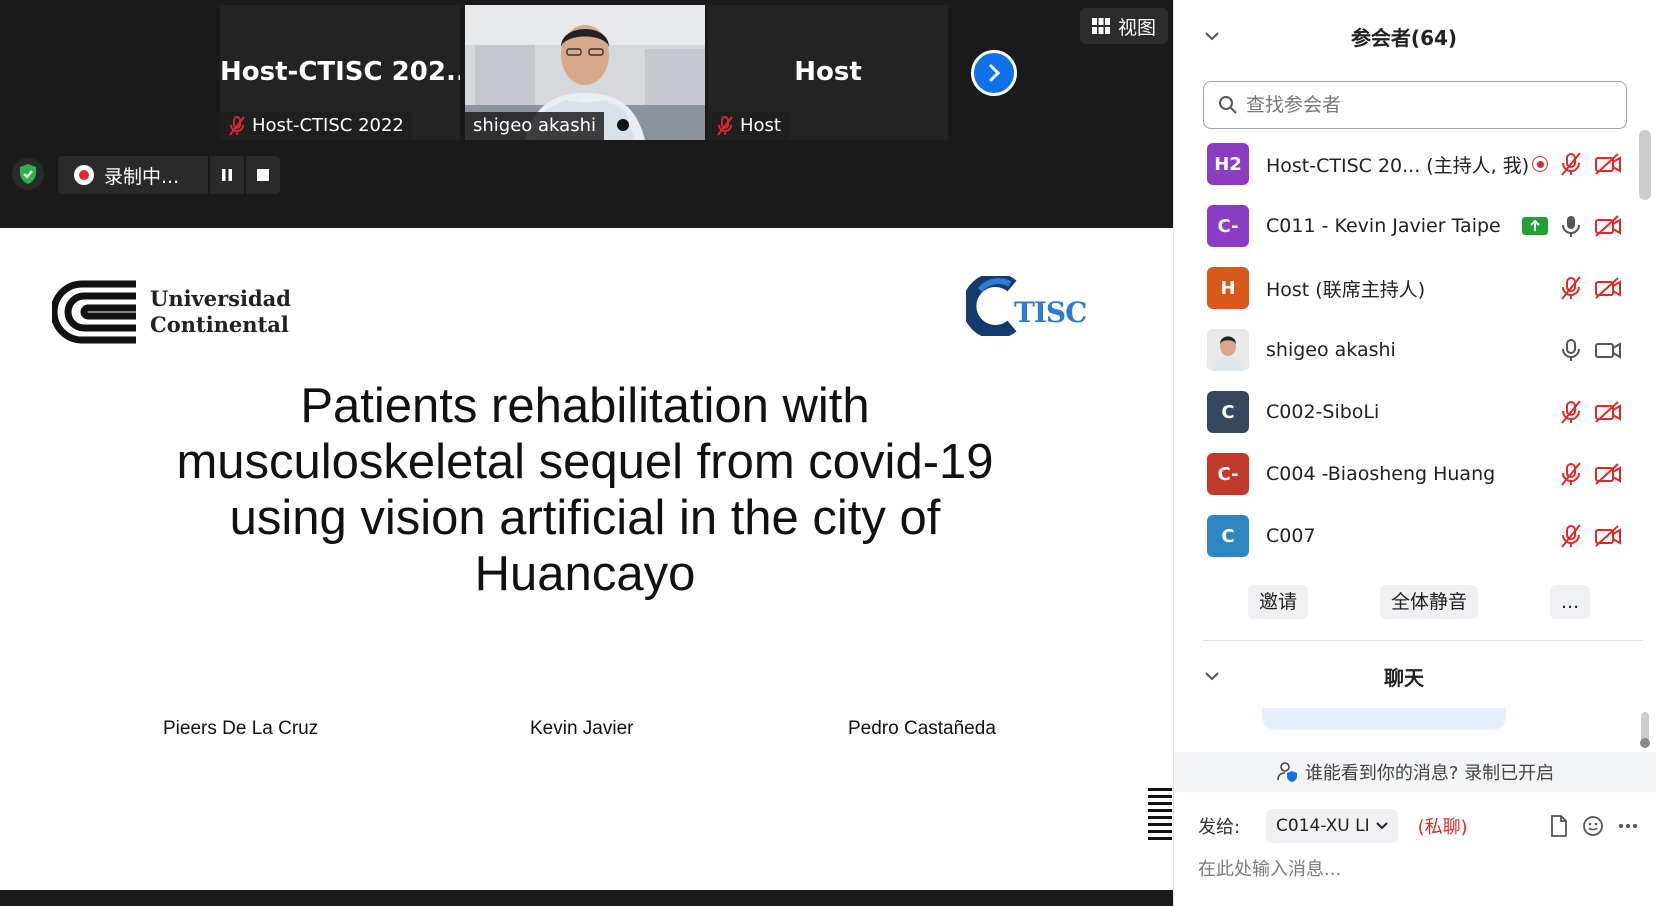 This screenshot has width=1656, height=906. I want to click on view-button: 视图, so click(1124, 26).